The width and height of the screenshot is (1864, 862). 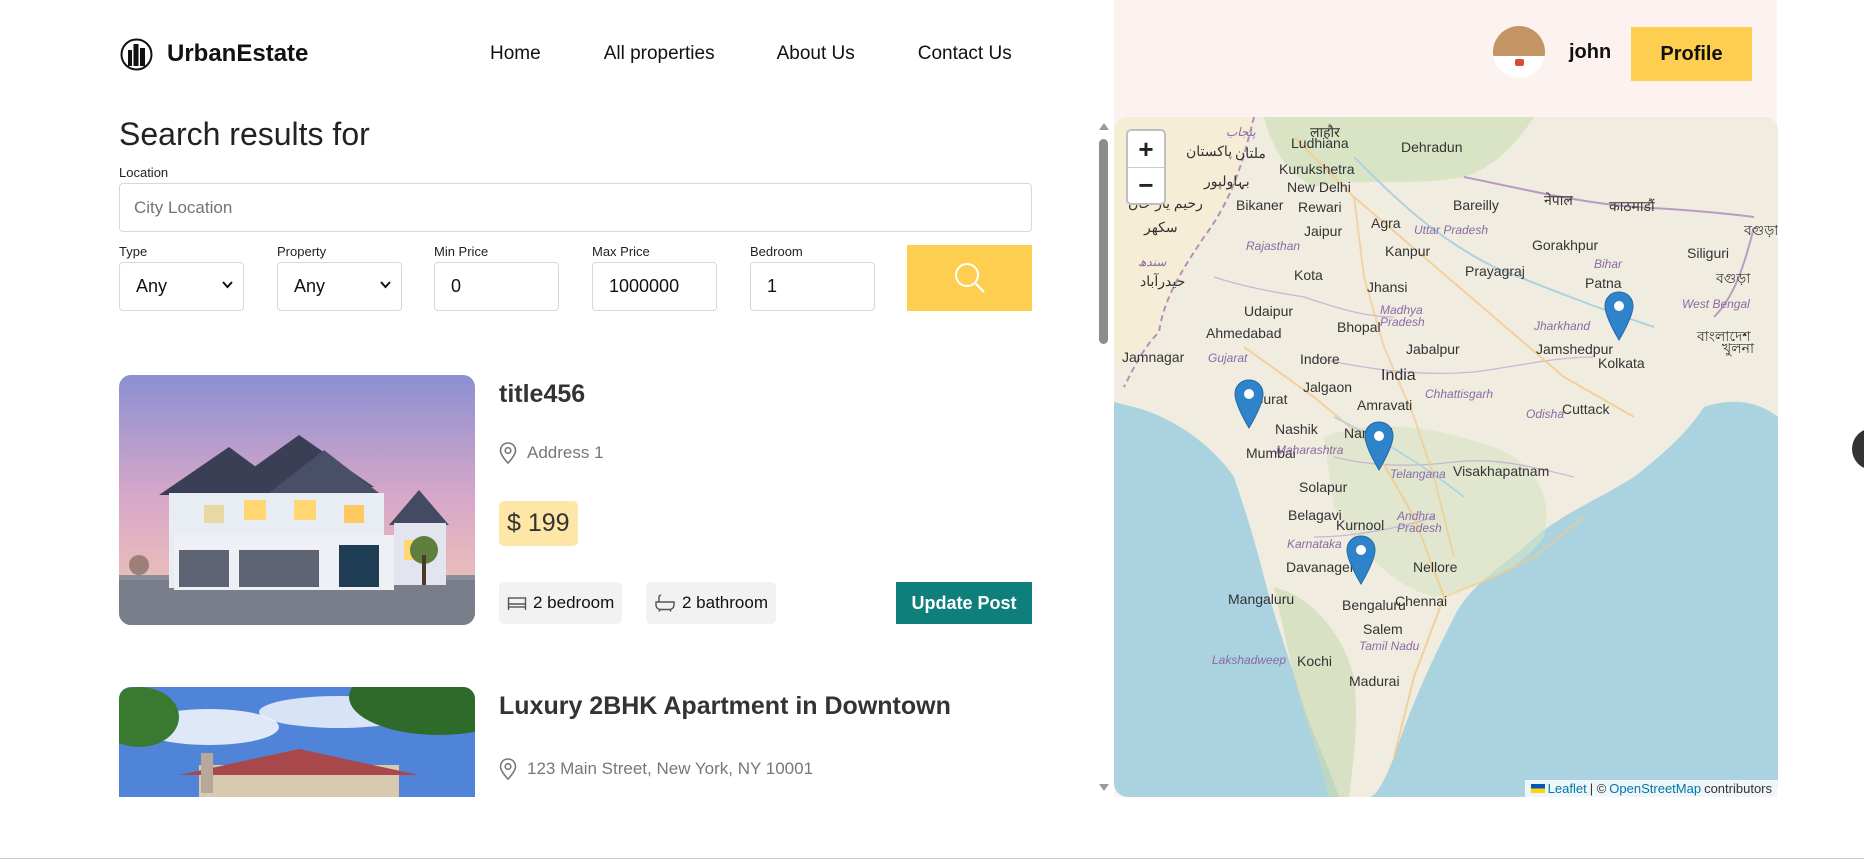 What do you see at coordinates (456, 286) in the screenshot?
I see `min-price-value: 0` at bounding box center [456, 286].